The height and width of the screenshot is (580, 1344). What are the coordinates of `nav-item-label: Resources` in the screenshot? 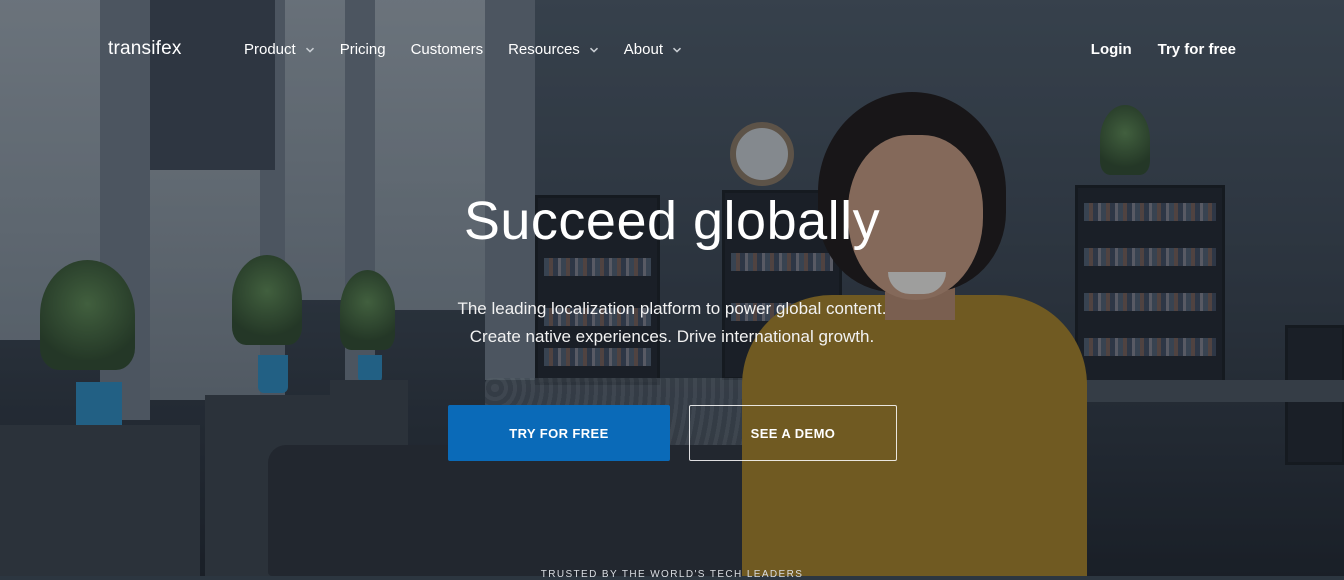 It's located at (544, 49).